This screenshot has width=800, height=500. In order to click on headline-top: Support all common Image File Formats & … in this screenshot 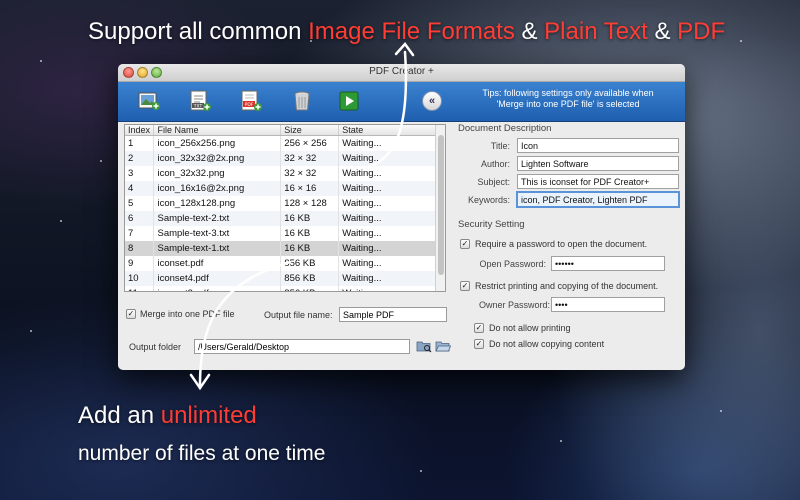, I will do `click(407, 31)`.